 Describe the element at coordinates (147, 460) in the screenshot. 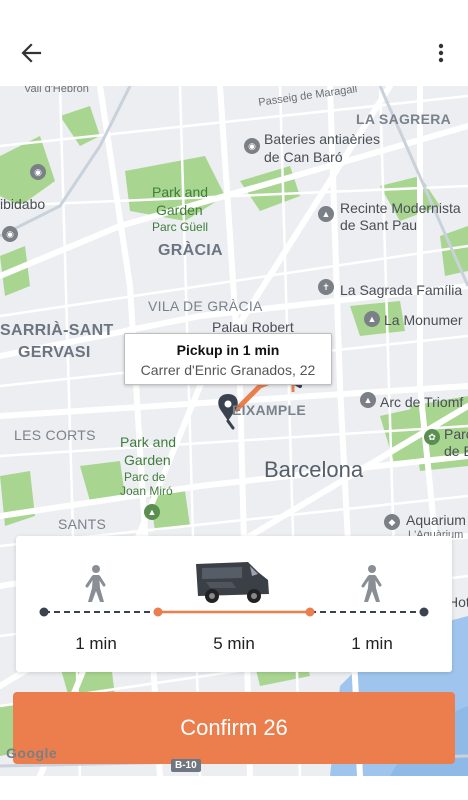

I see `map-label-park-miro-2: Garden` at that location.